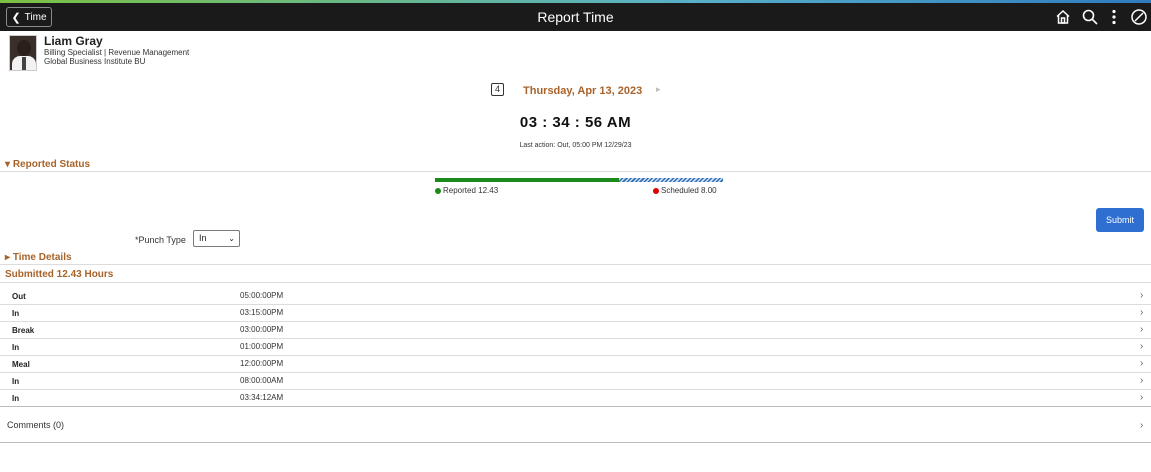  What do you see at coordinates (689, 190) in the screenshot?
I see `scheduled-label: Scheduled 8.00` at bounding box center [689, 190].